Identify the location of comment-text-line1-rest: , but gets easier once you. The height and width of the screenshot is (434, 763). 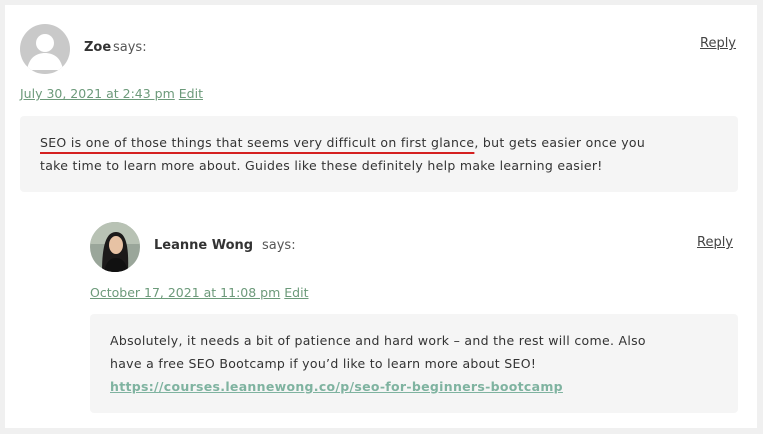
(560, 142).